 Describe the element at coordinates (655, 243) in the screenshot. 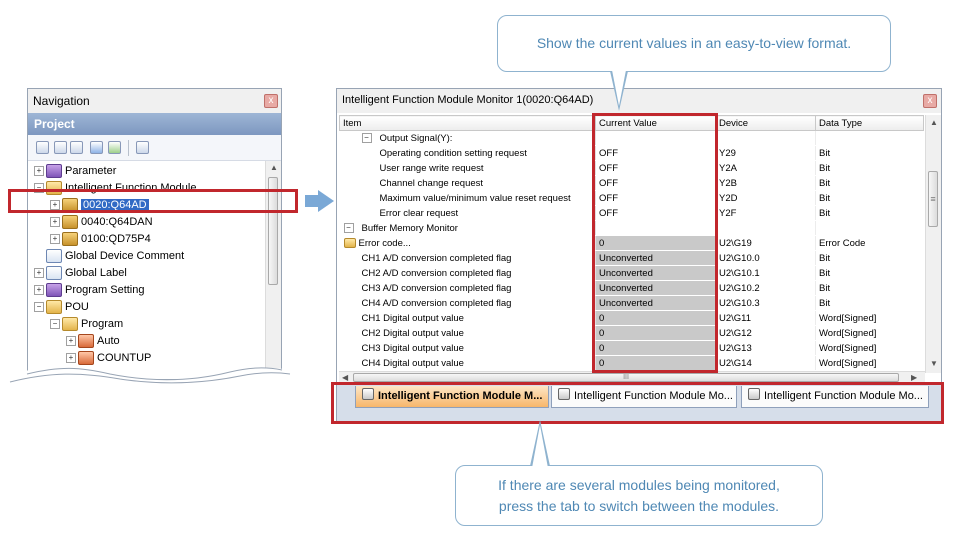

I see `current-value-column-highlight` at that location.